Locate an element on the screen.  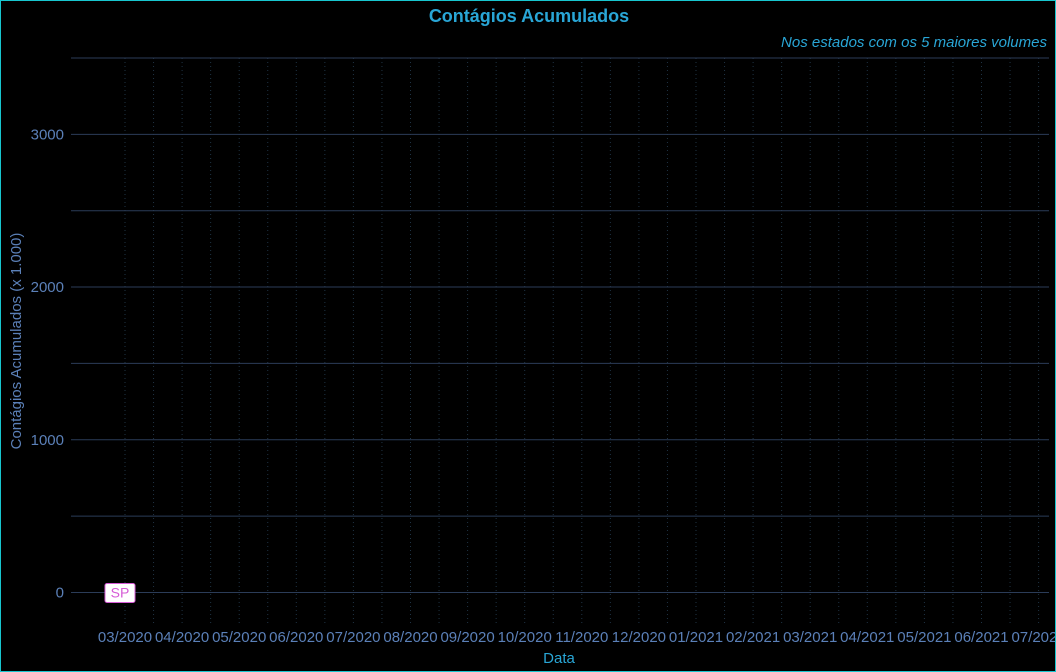
x-tick-label: 02/2021 is located at coordinates (753, 637).